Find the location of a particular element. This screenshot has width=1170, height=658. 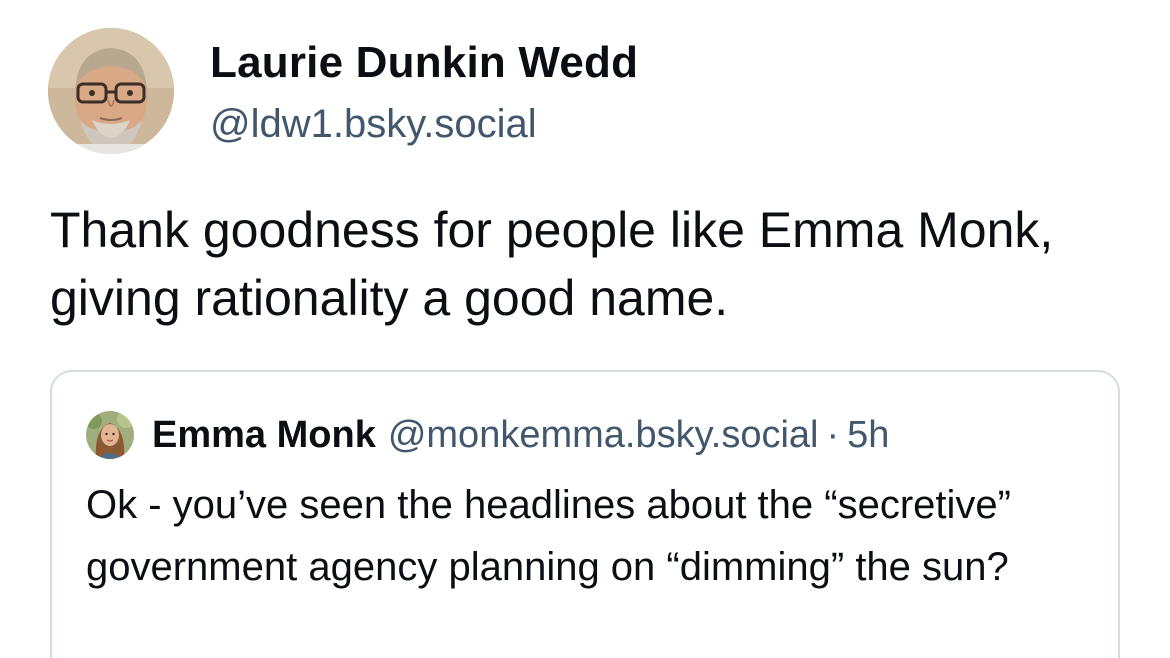

woman-portrait-icon is located at coordinates (110, 435).